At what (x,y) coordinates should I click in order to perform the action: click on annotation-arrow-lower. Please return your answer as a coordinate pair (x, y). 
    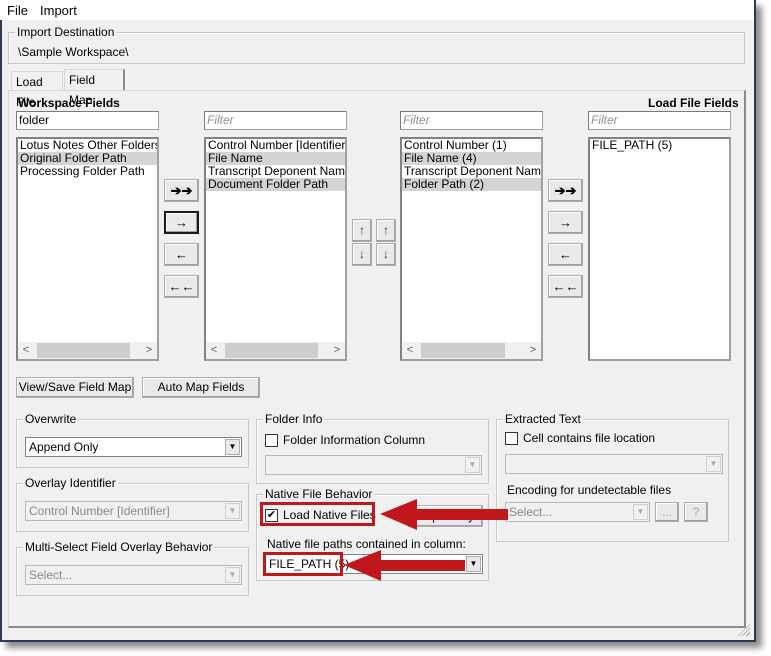
    Looking at the image, I should click on (404, 565).